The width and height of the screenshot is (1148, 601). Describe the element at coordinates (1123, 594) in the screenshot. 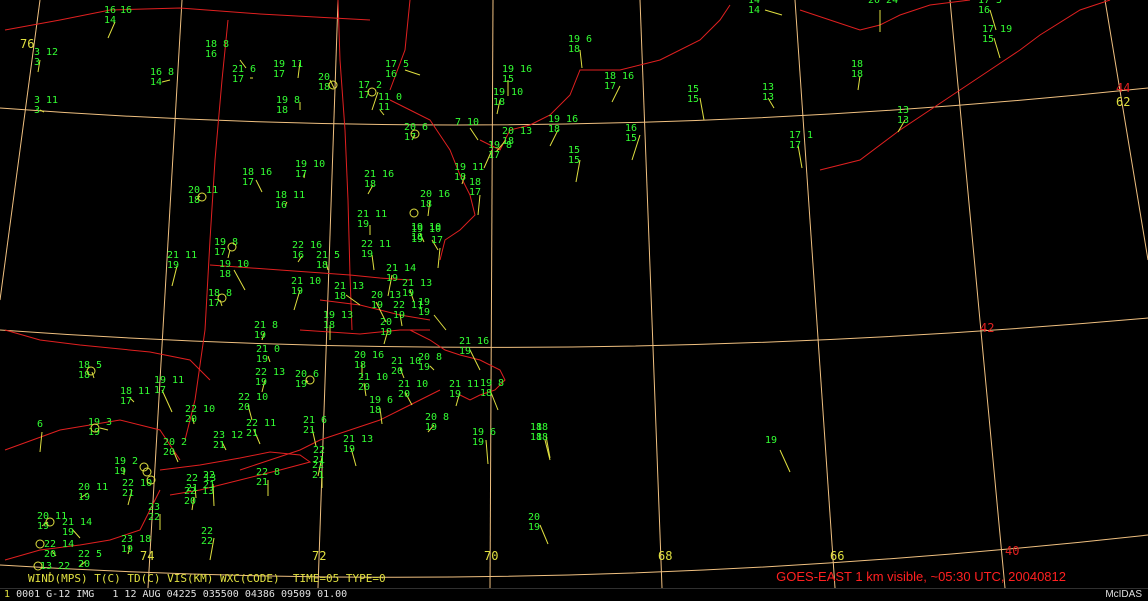

I see `mcidas-brand: McIDAS` at that location.